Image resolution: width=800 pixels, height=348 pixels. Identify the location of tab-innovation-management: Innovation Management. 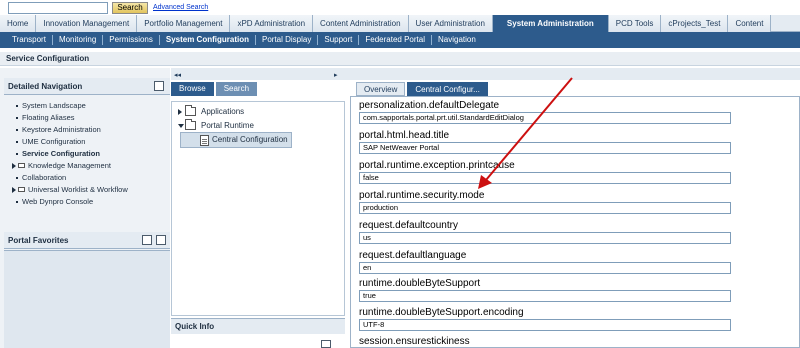
(87, 23).